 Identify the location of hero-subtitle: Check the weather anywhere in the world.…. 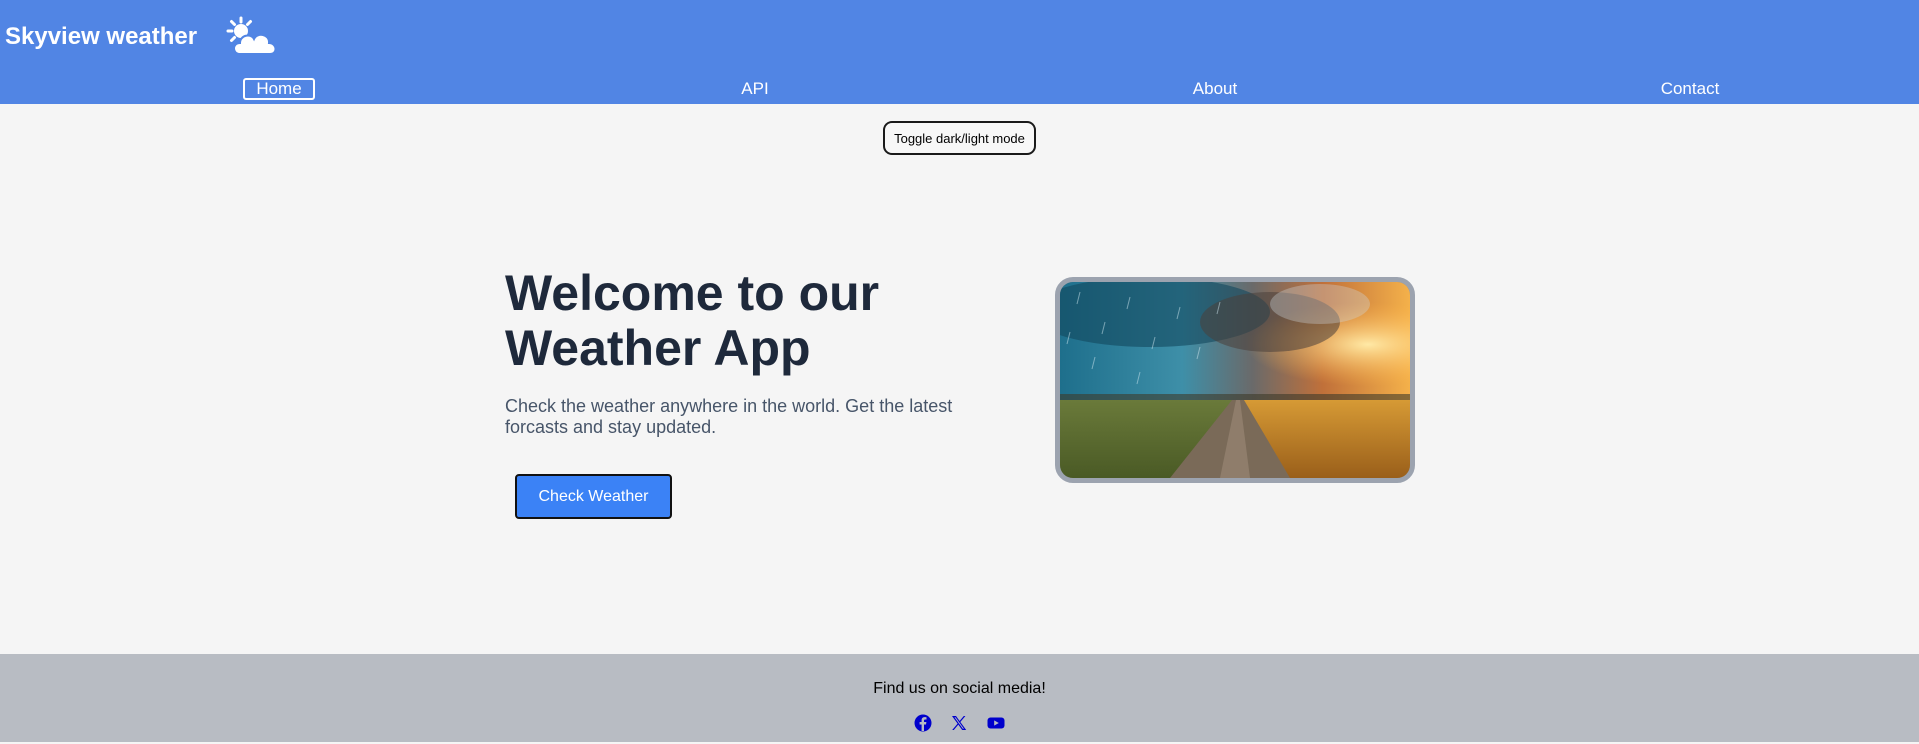
(729, 416).